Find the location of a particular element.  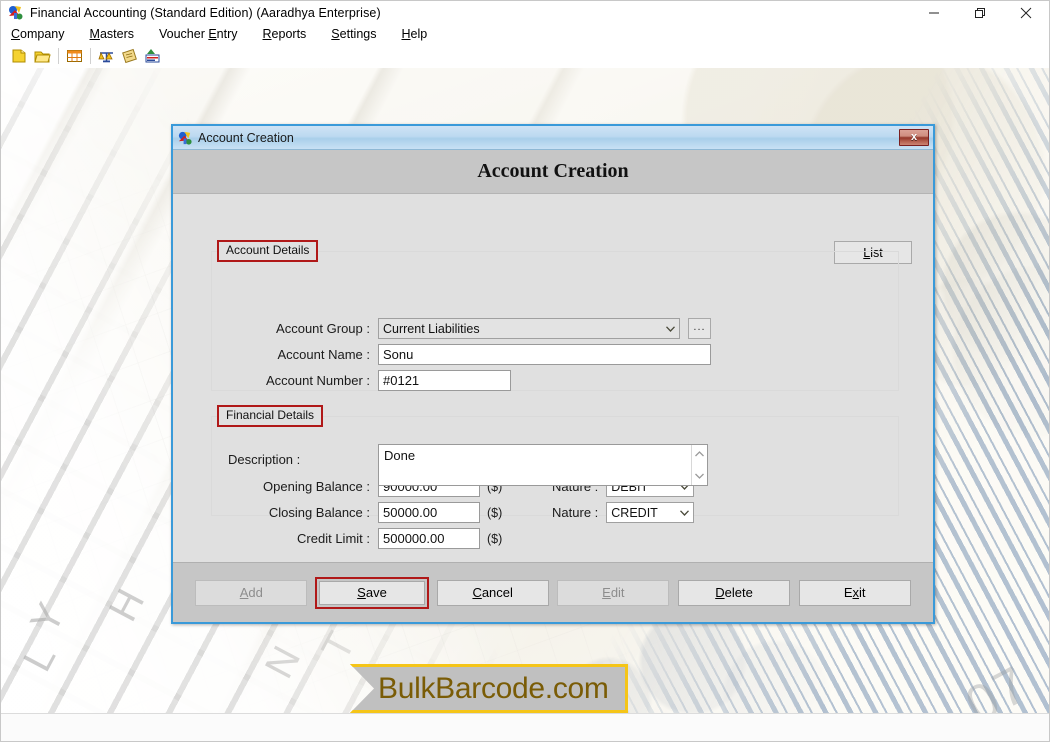

menu-item-reports: Reports is located at coordinates (291, 34).